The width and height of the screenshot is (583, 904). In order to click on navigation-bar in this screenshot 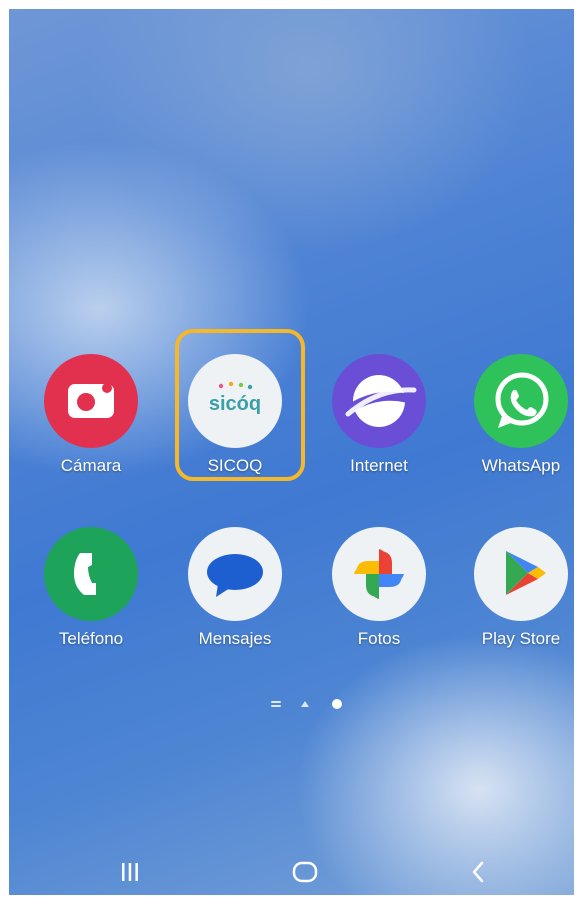, I will do `click(291, 872)`.